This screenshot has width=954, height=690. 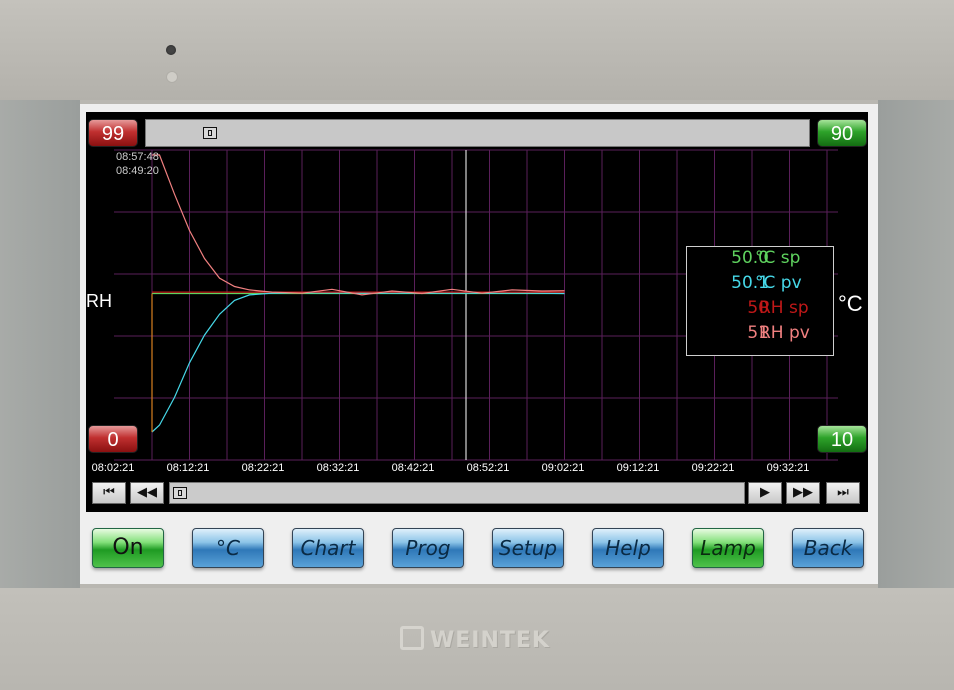 I want to click on lamp-button: Lamp, so click(x=728, y=548).